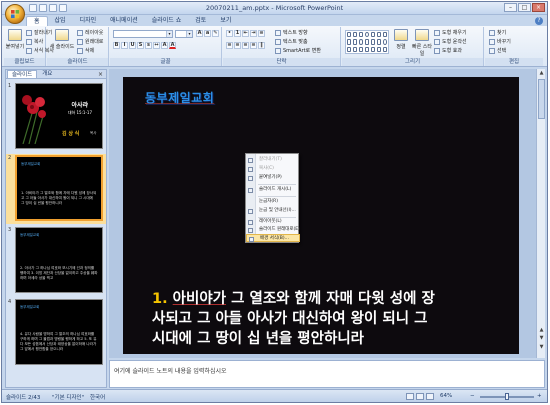 This screenshot has height=405, width=550. Describe the element at coordinates (539, 21) in the screenshot. I see `help-icon: ?` at that location.